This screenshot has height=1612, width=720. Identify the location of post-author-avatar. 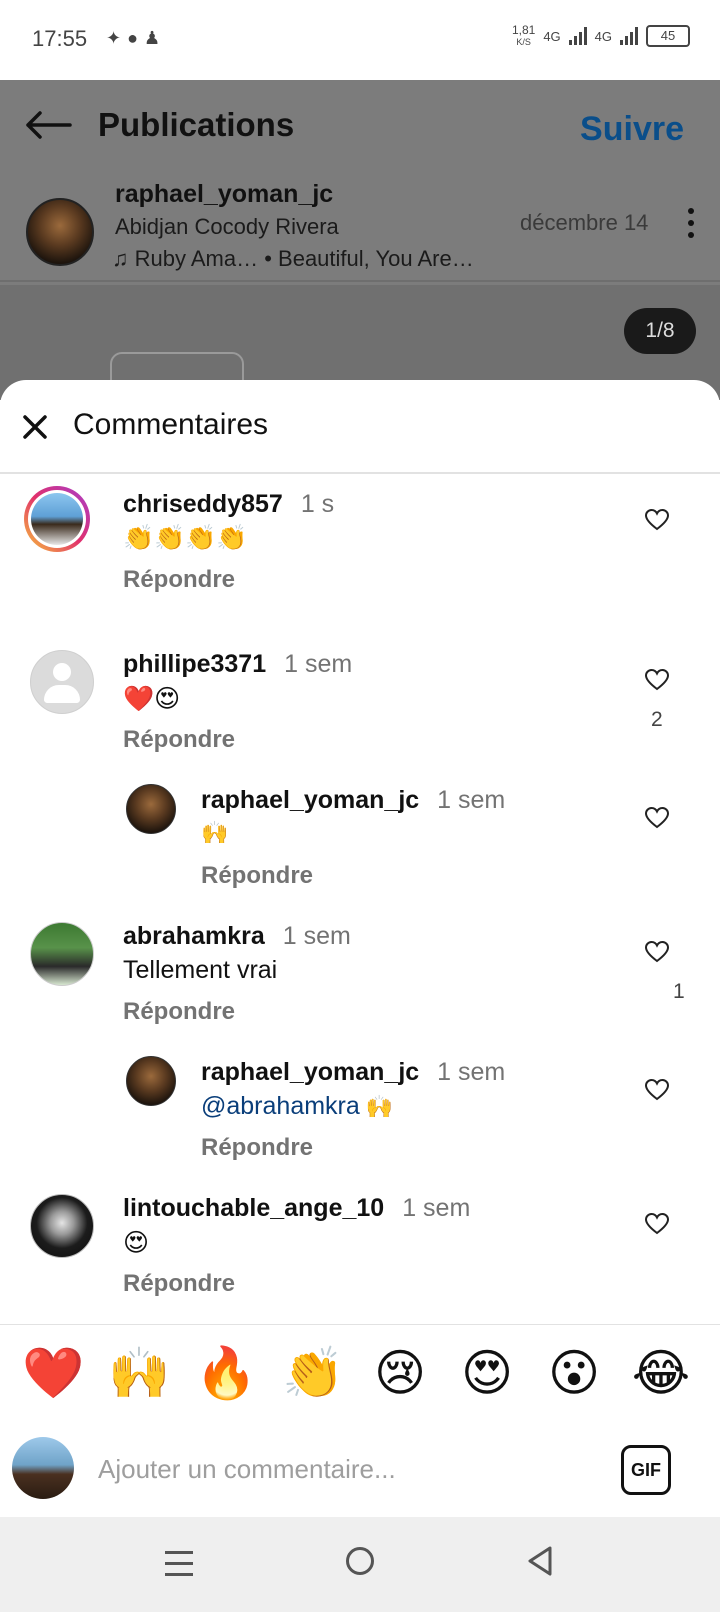
(60, 232).